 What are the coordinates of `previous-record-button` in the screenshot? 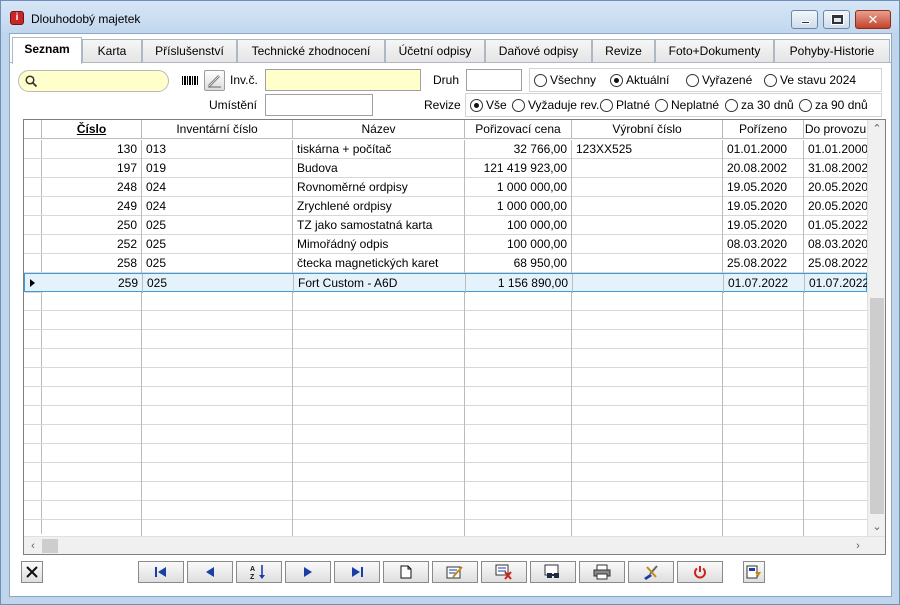 It's located at (210, 572).